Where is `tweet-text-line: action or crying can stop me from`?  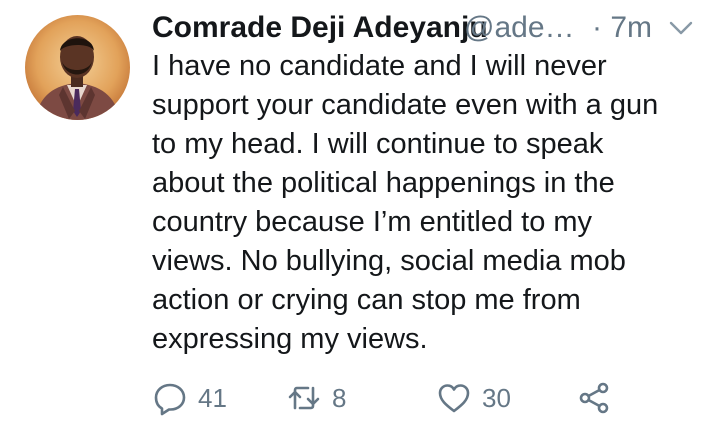
tweet-text-line: action or crying can stop me from is located at coordinates (366, 300).